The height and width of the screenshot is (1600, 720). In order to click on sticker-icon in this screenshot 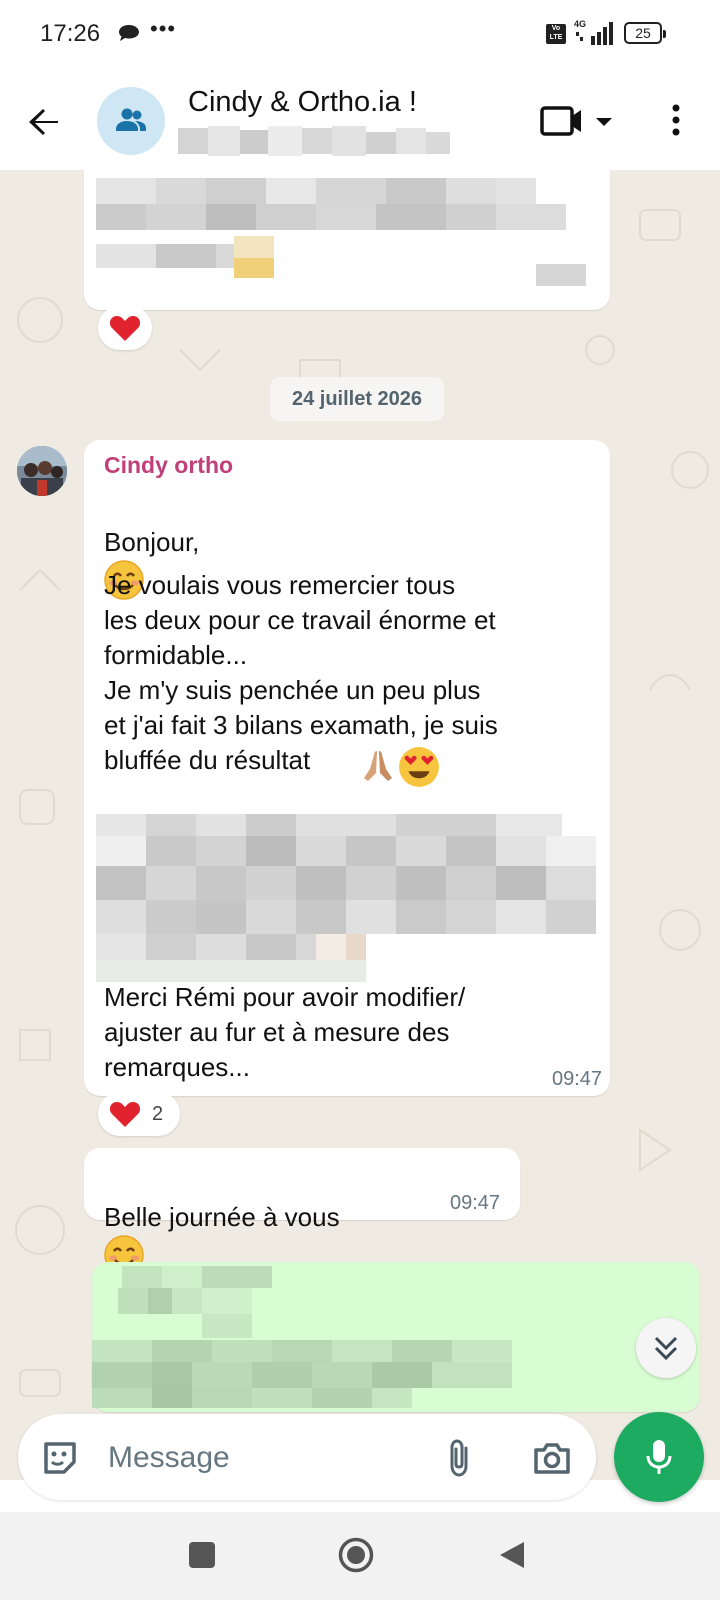, I will do `click(60, 1458)`.